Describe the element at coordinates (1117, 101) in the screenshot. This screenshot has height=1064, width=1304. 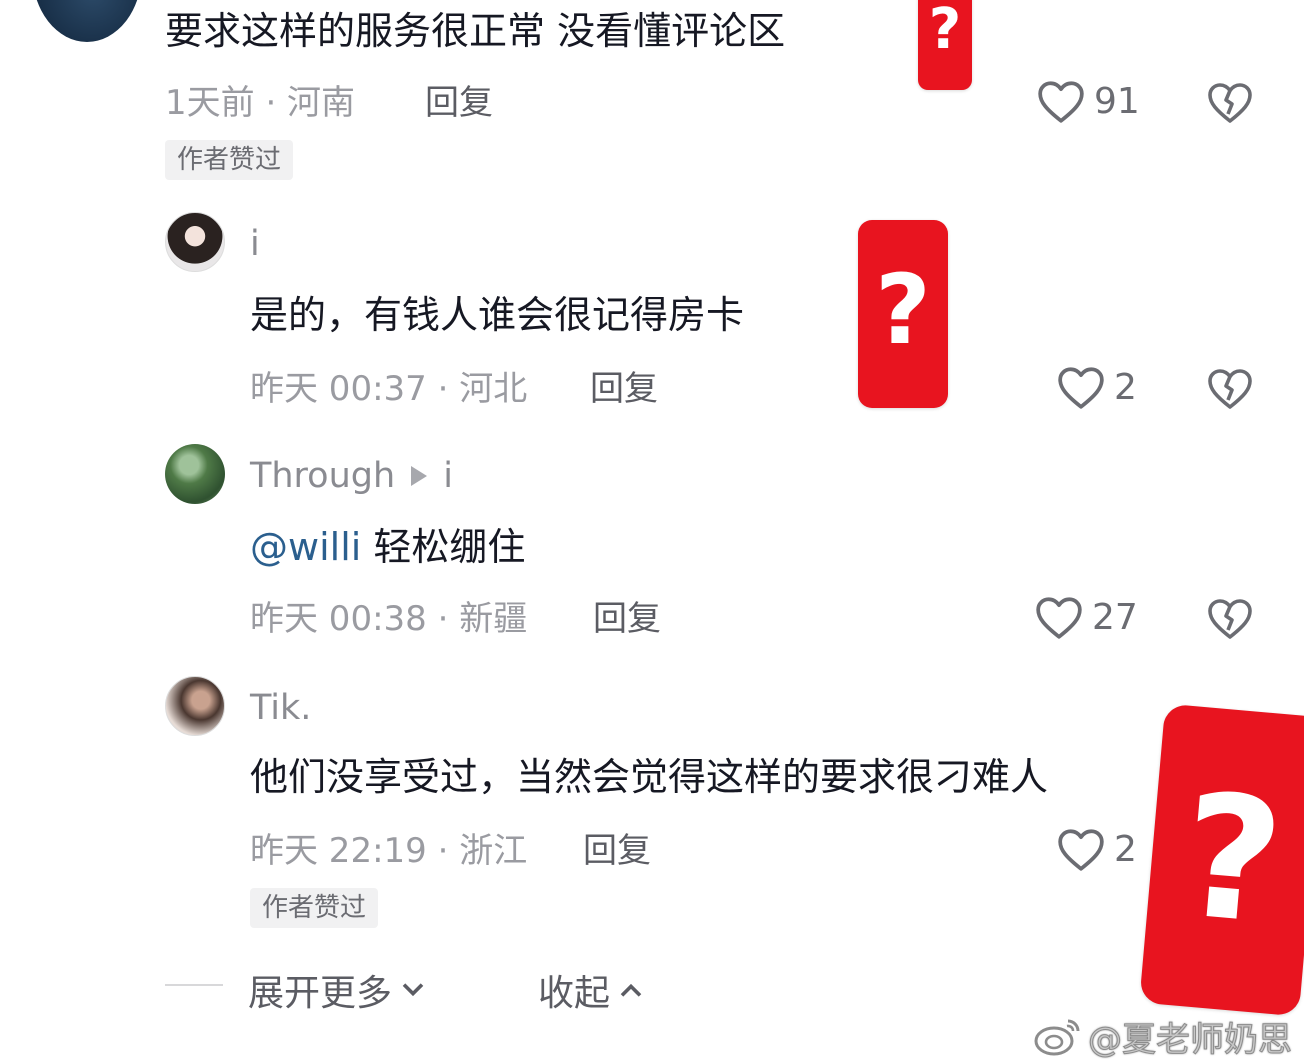
I see `like-count: 91` at that location.